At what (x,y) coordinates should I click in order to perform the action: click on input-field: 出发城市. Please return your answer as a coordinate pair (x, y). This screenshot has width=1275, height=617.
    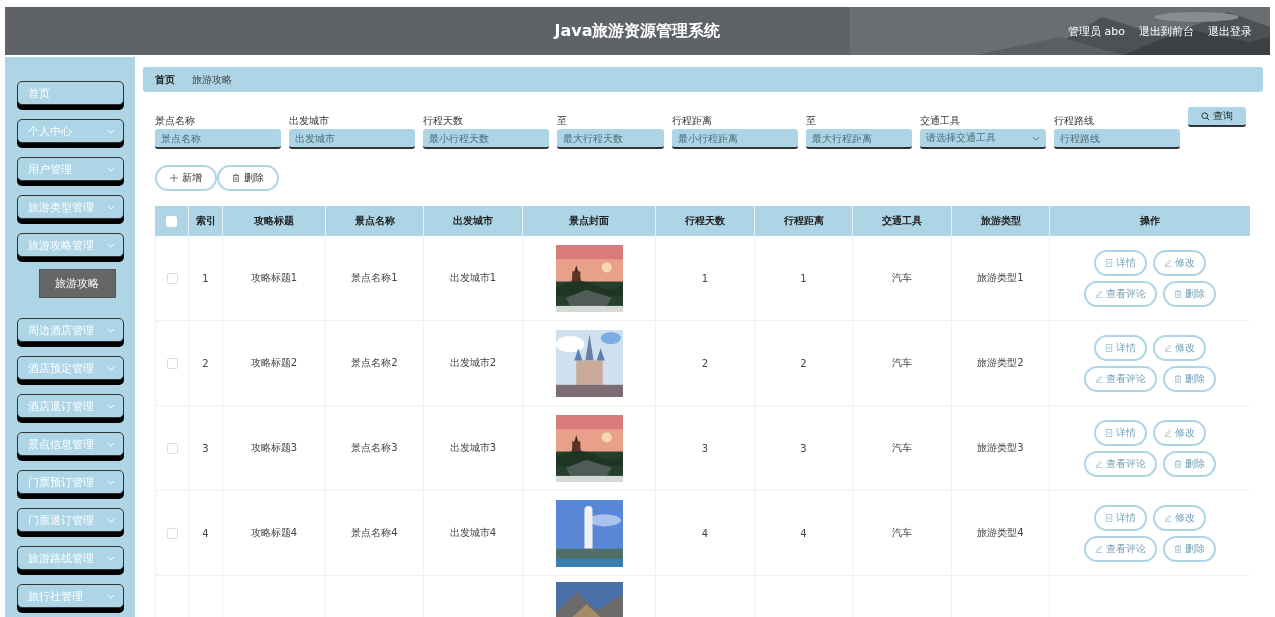
    Looking at the image, I should click on (352, 139).